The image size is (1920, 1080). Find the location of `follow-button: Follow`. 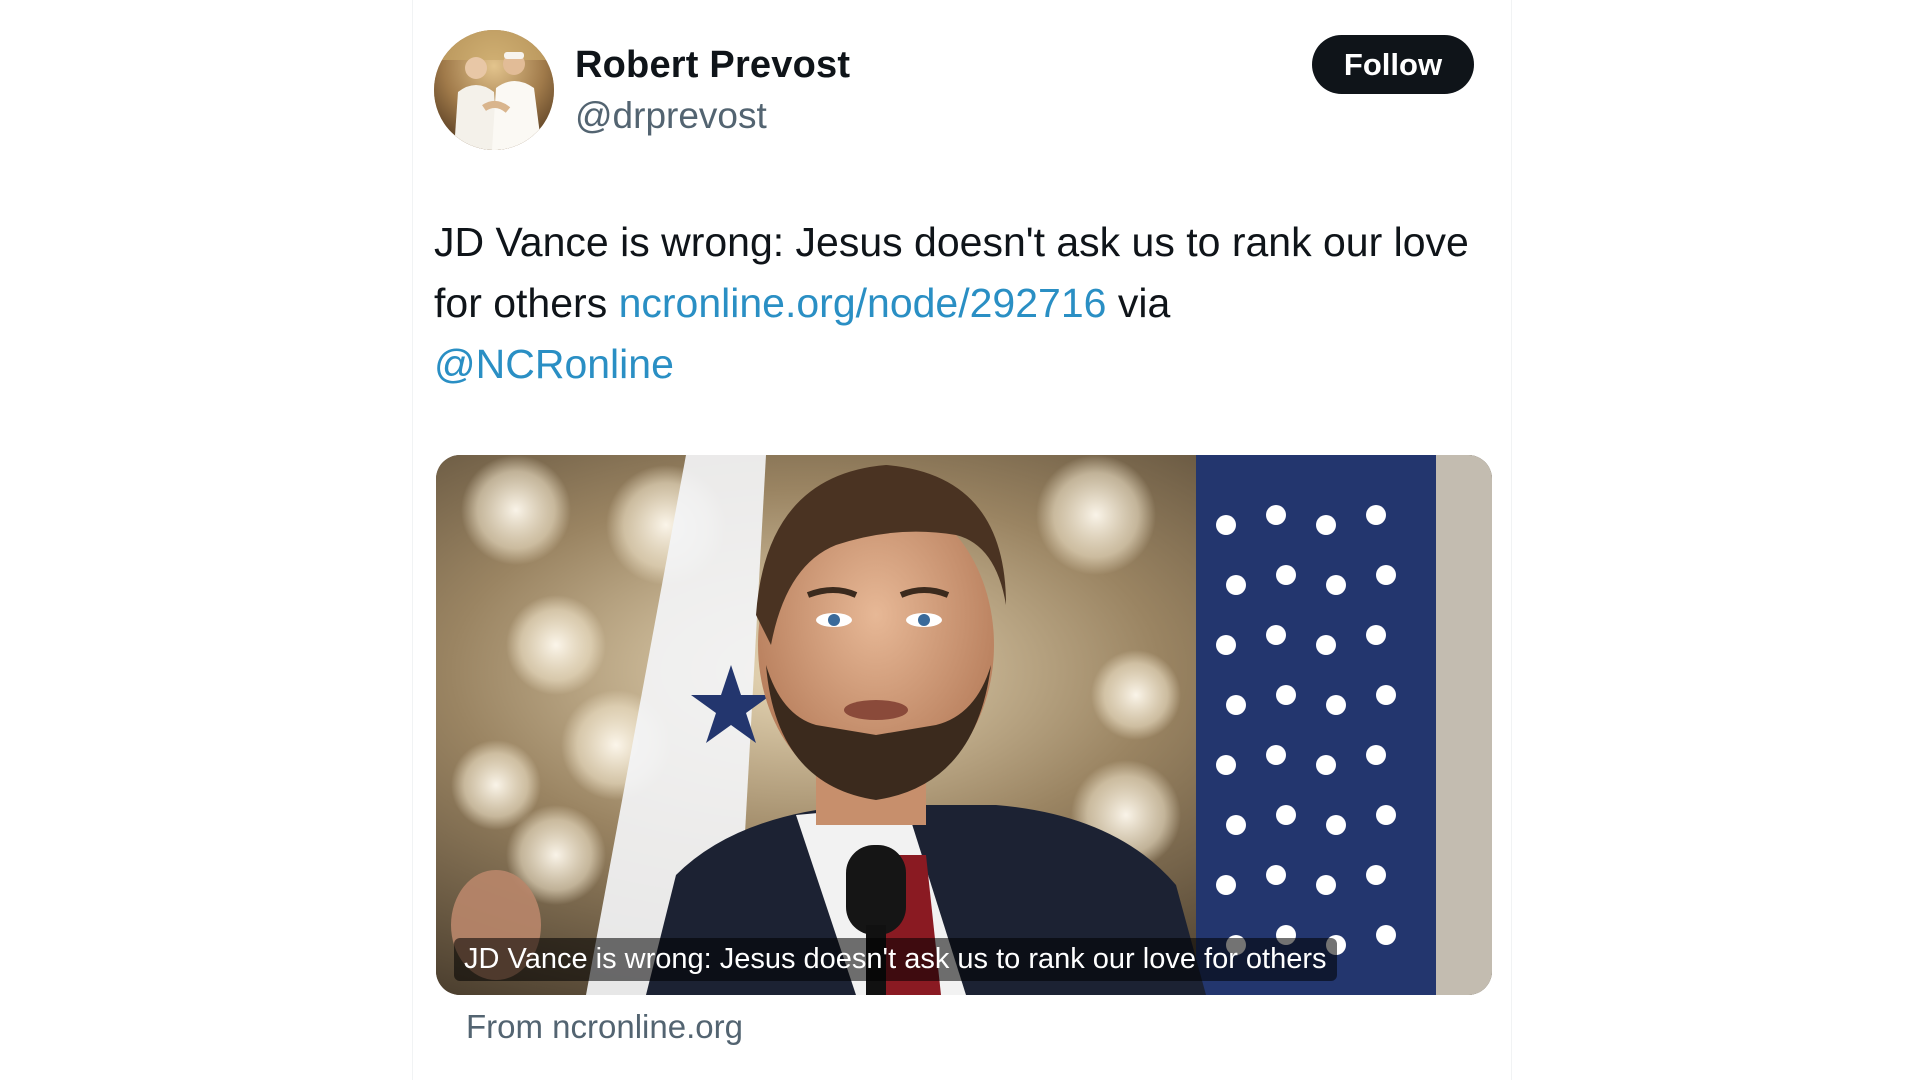

follow-button: Follow is located at coordinates (1393, 64).